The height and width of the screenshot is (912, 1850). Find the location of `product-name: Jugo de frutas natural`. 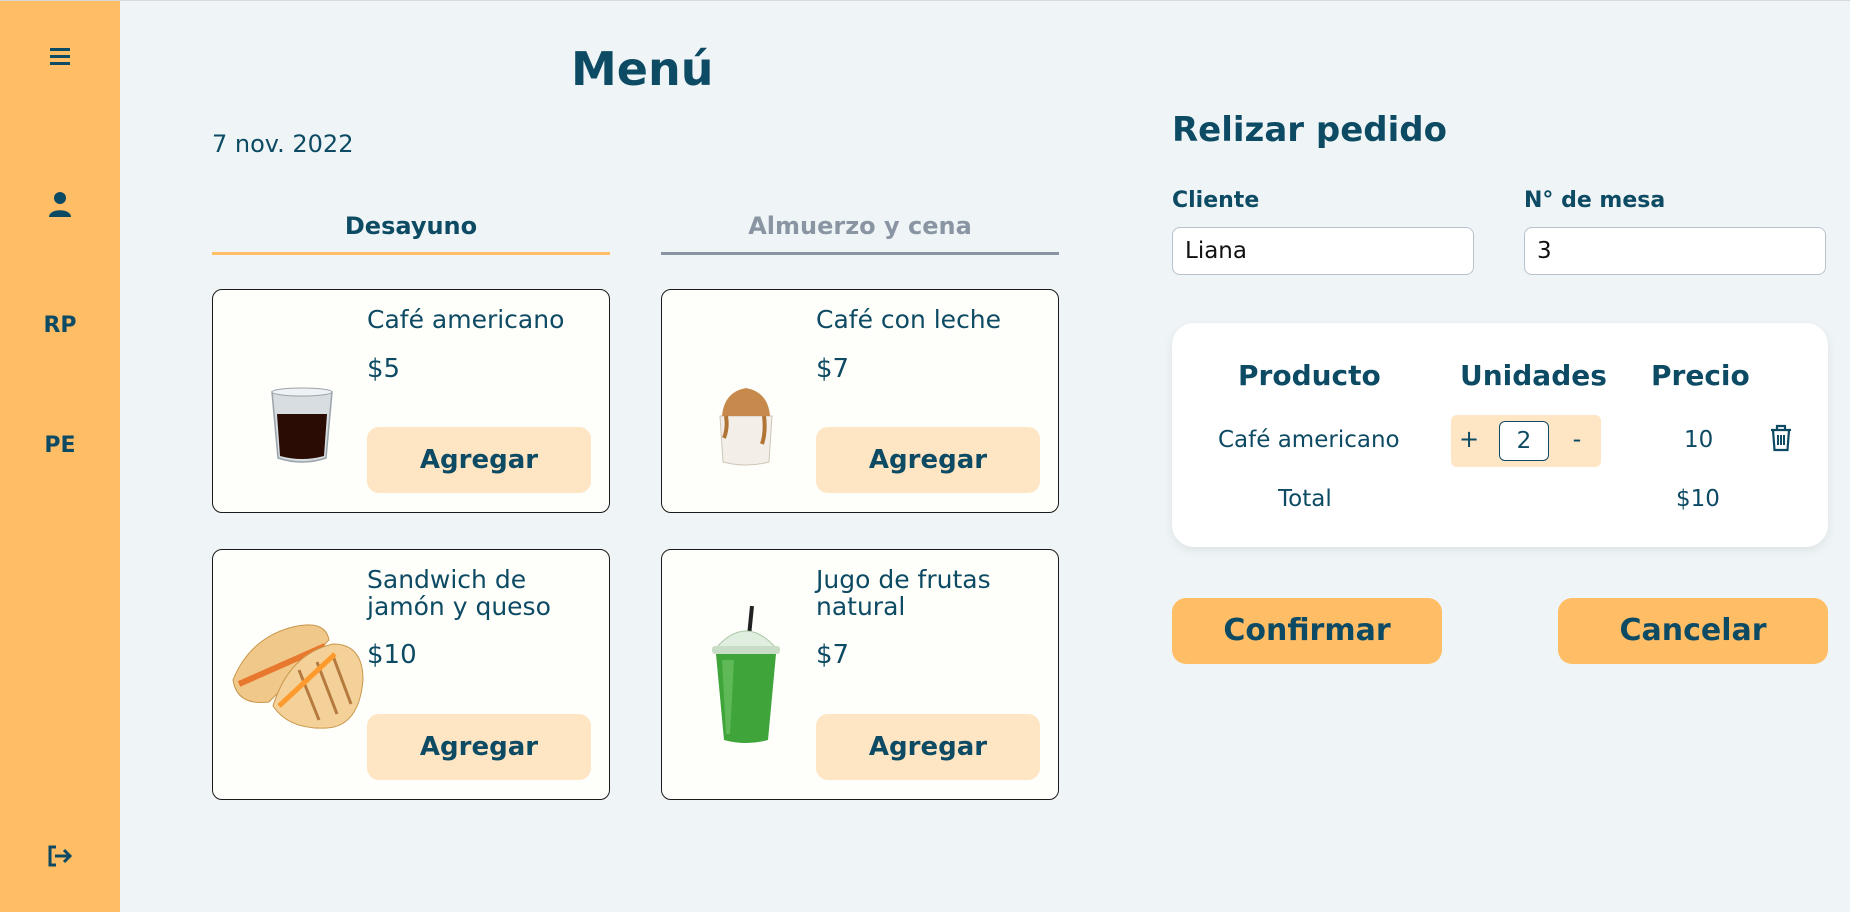

product-name: Jugo de frutas natural is located at coordinates (903, 593).